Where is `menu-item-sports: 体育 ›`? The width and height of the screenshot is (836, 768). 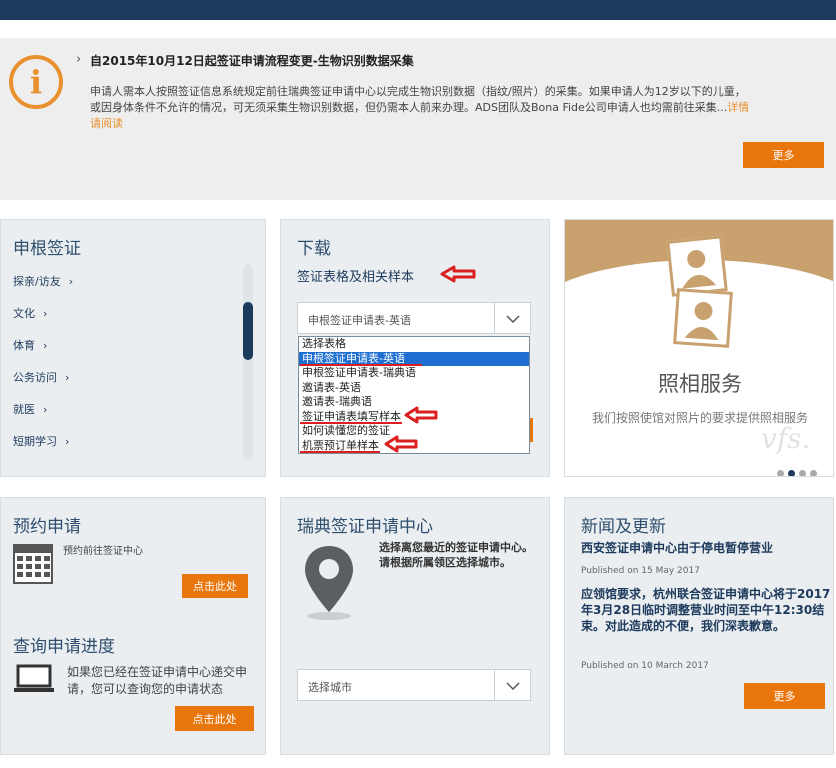
menu-item-sports: 体育 › is located at coordinates (30, 345).